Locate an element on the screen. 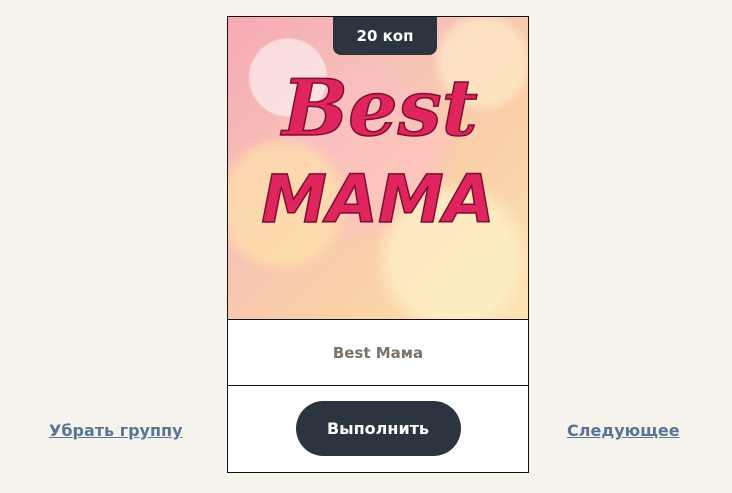 Image resolution: width=732 pixels, height=493 pixels. group-title: Best Мама is located at coordinates (378, 352).